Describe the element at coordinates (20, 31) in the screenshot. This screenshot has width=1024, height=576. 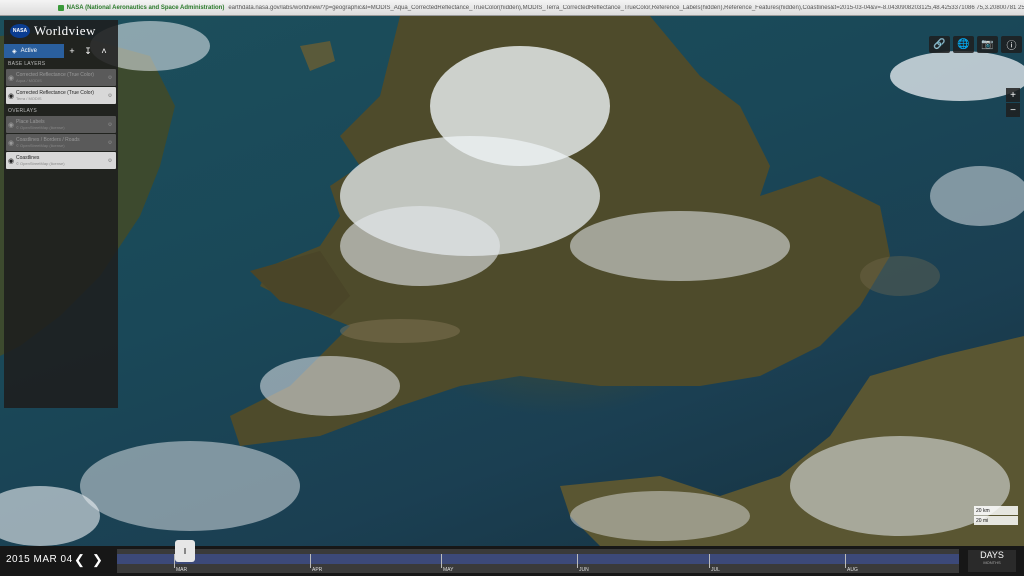
I see `nasa-logo: NASA` at that location.